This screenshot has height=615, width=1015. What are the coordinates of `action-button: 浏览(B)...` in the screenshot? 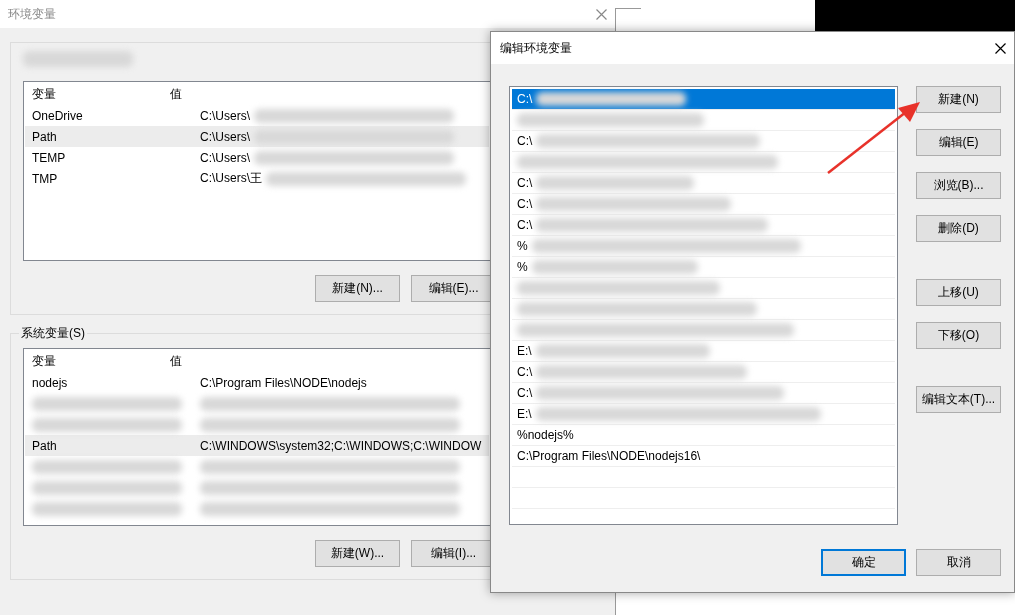 It's located at (958, 185).